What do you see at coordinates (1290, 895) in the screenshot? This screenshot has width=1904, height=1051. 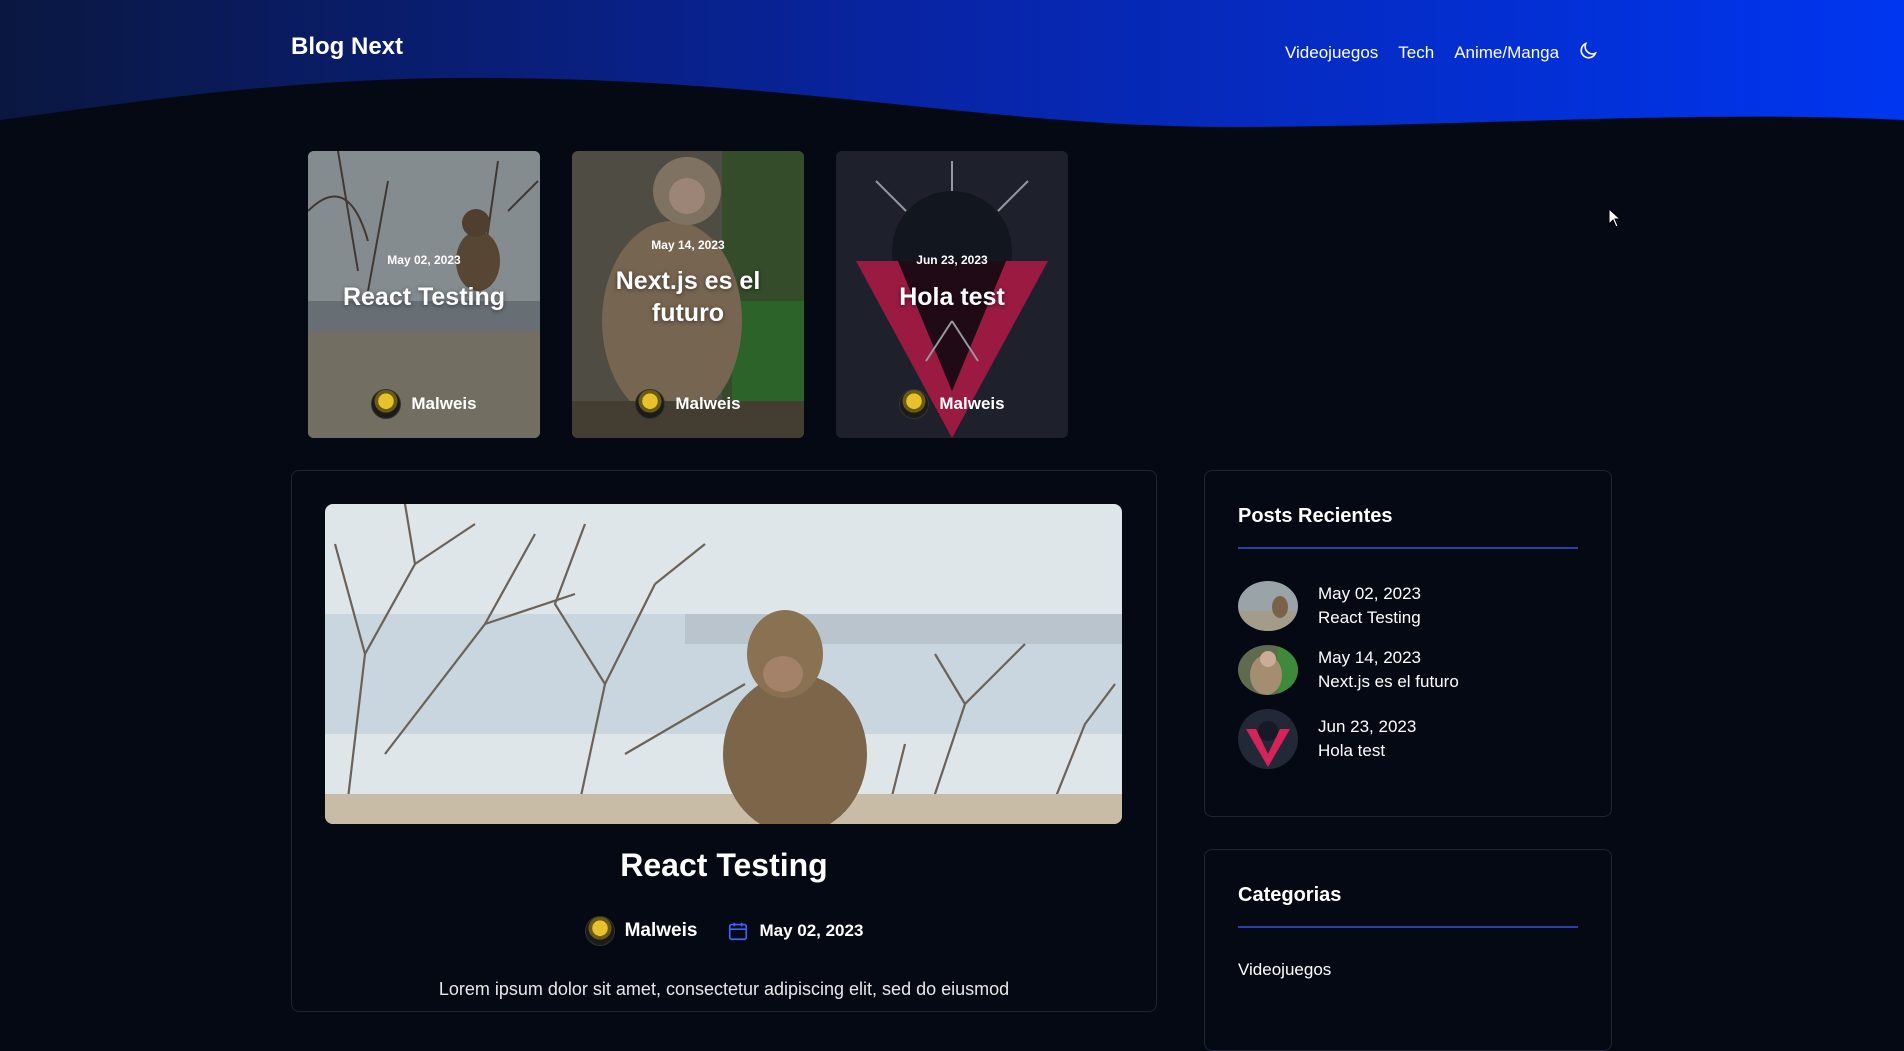 I see `categories-heading: Categorias` at bounding box center [1290, 895].